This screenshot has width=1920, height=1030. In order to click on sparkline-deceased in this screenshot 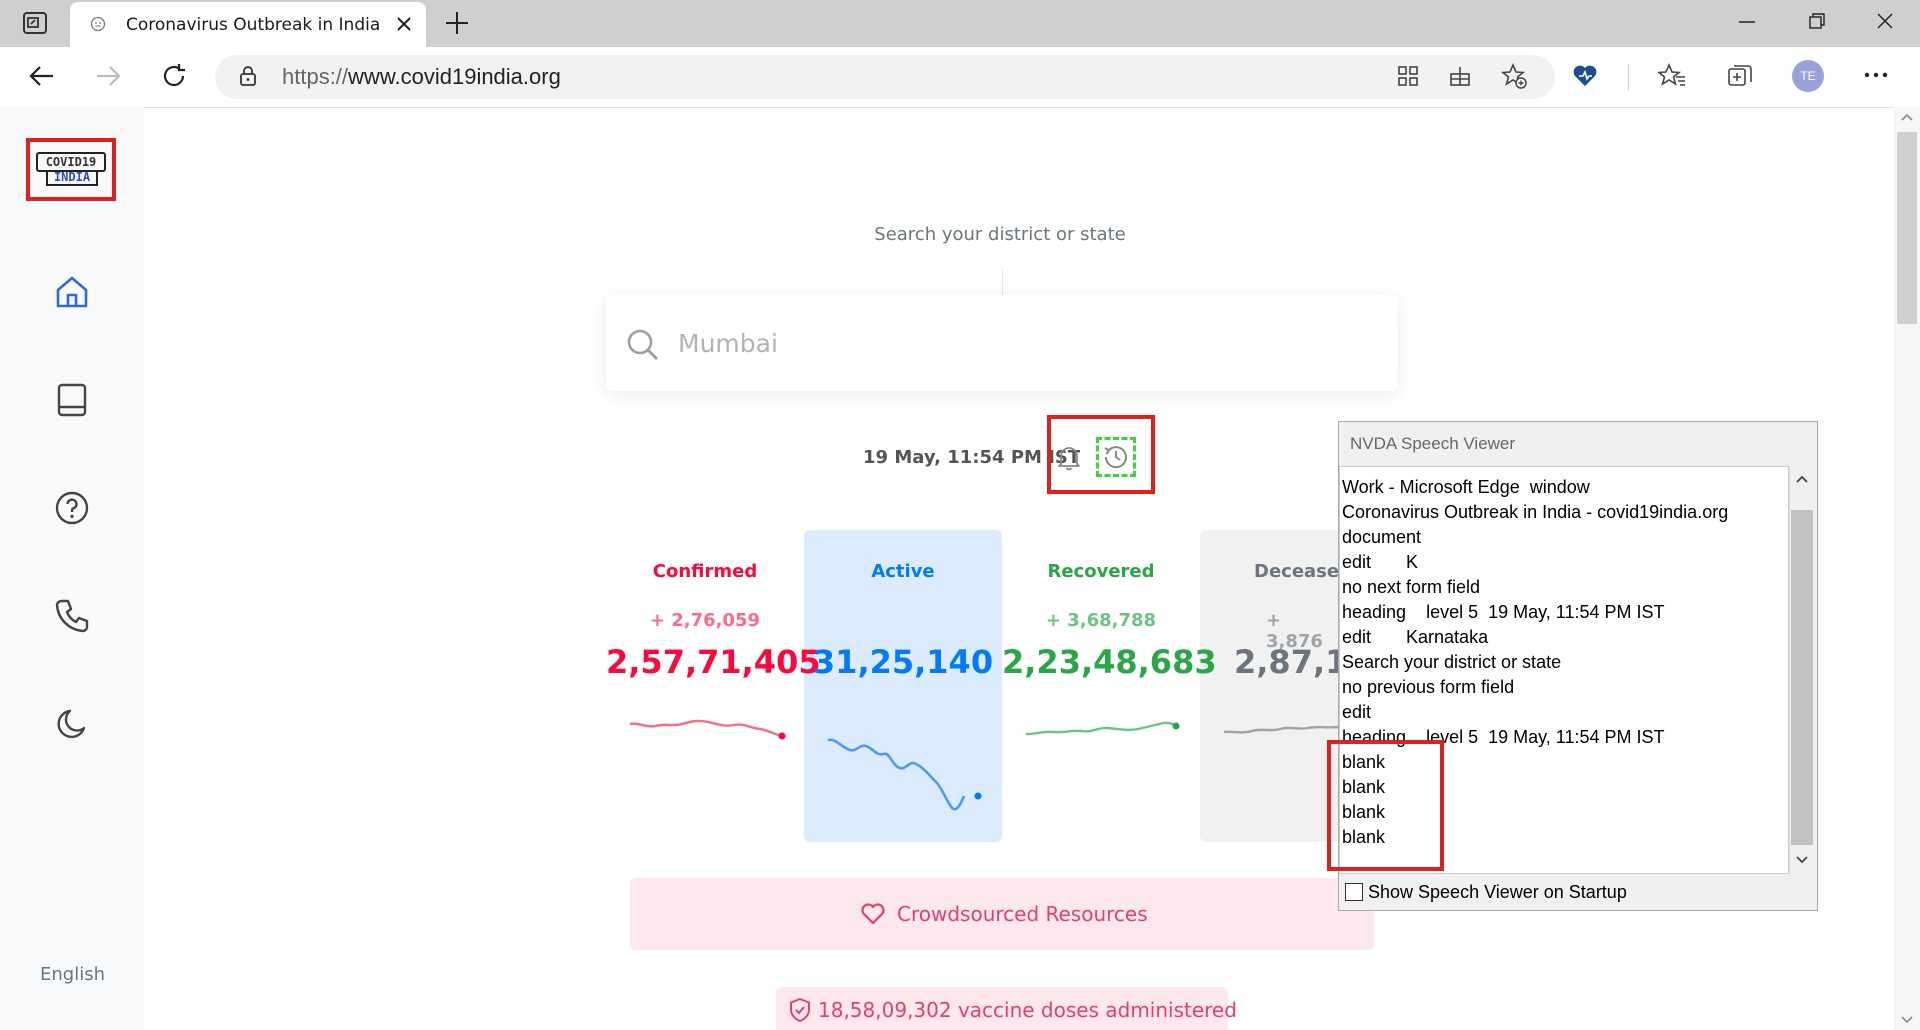, I will do `click(1281, 728)`.